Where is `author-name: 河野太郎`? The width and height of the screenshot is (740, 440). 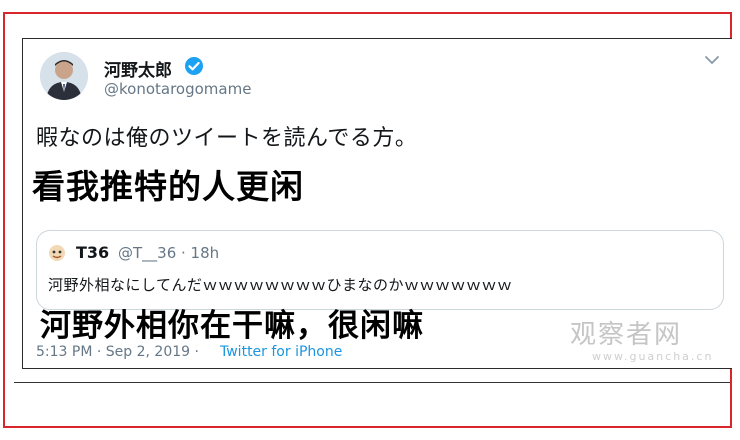 author-name: 河野太郎 is located at coordinates (138, 68).